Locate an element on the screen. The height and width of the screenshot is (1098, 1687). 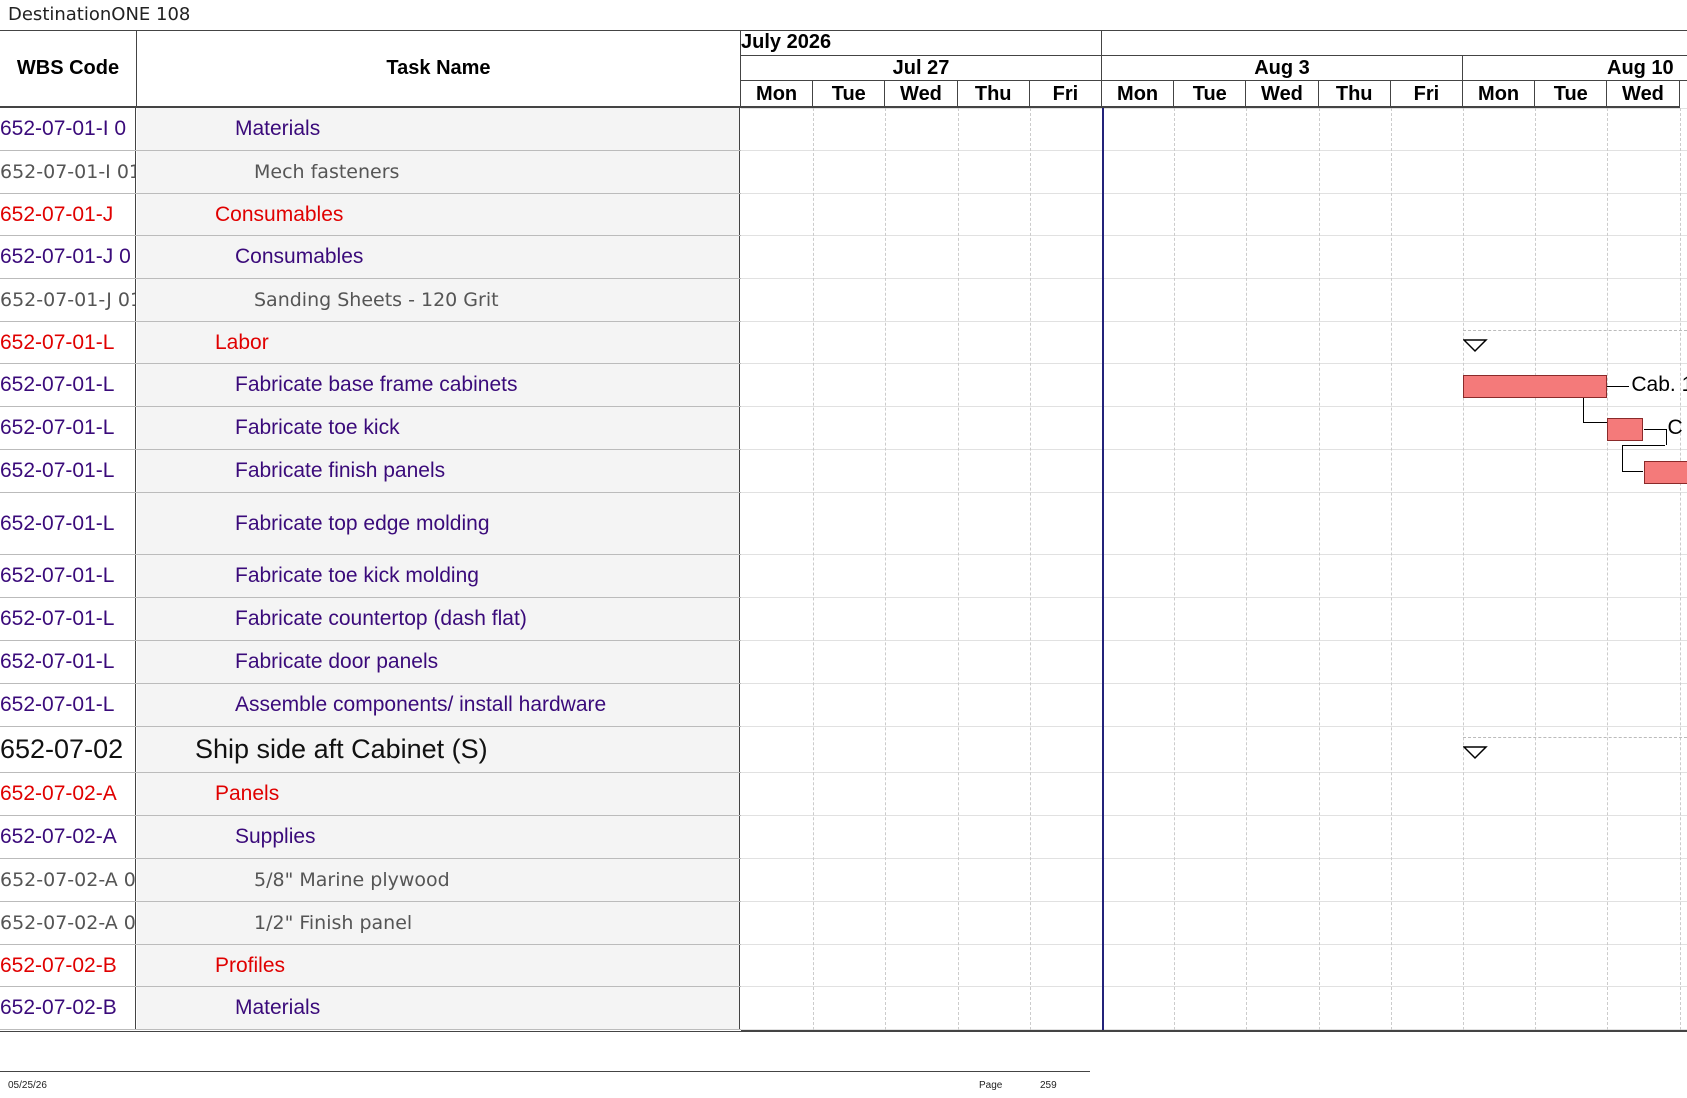
task-name-cell: Panels is located at coordinates (438, 794).